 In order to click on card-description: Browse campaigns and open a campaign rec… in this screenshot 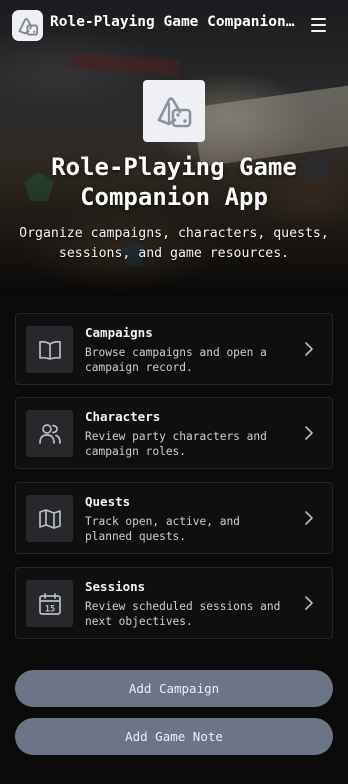, I will do `click(176, 360)`.